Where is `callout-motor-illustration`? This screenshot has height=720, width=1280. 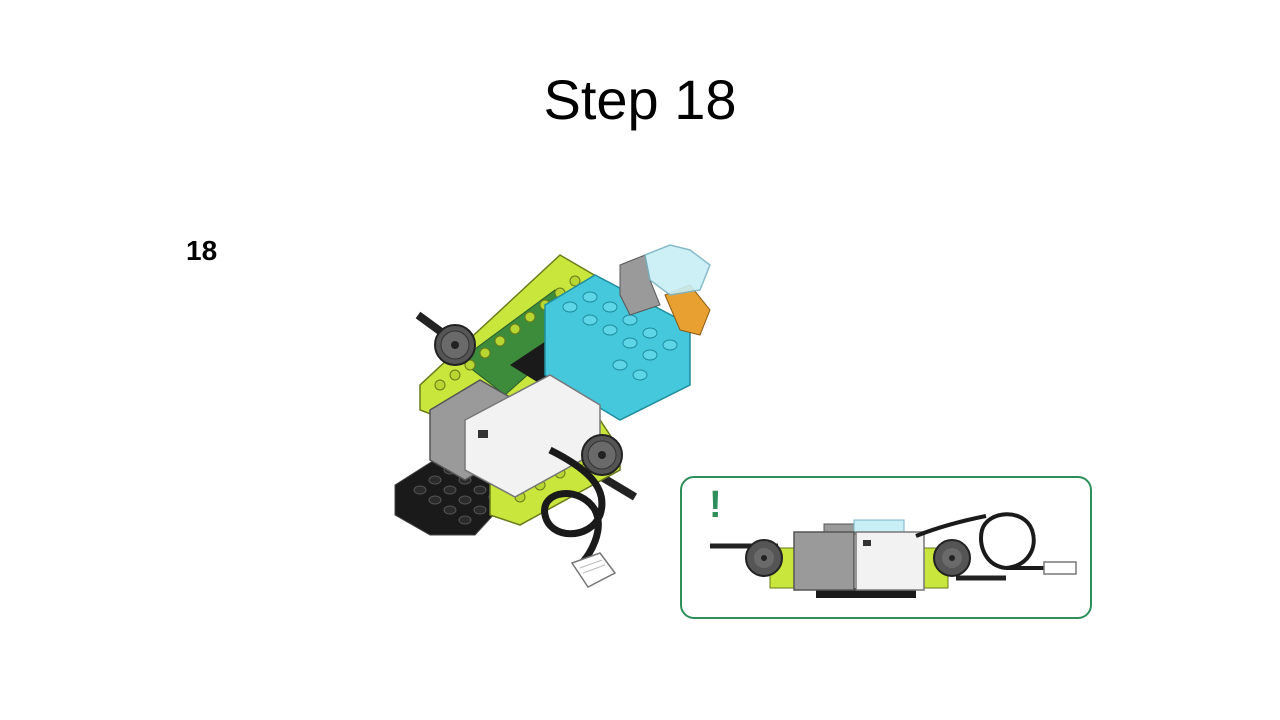
callout-motor-illustration is located at coordinates (893, 555).